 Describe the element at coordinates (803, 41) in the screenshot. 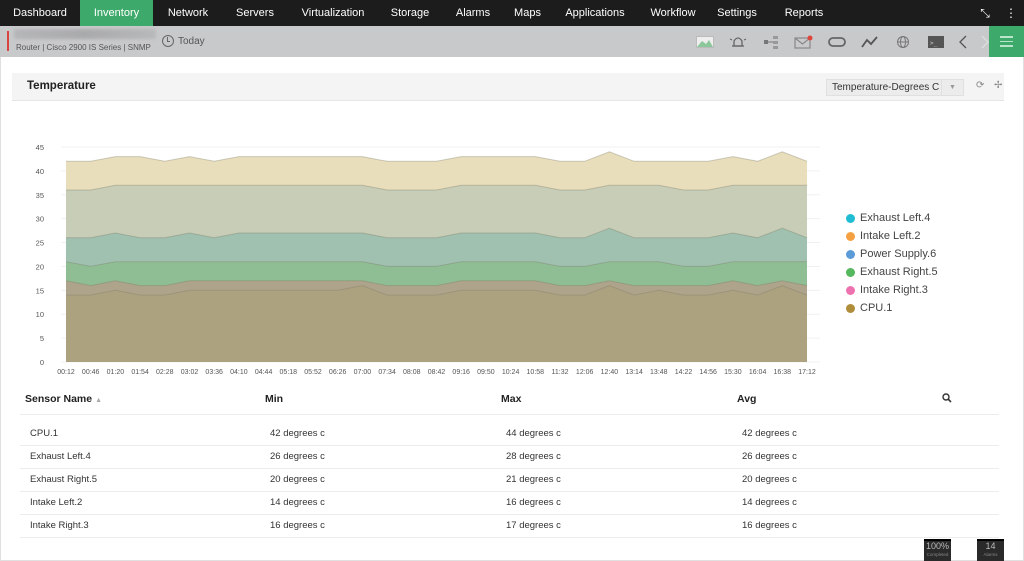

I see `mail-icon` at that location.